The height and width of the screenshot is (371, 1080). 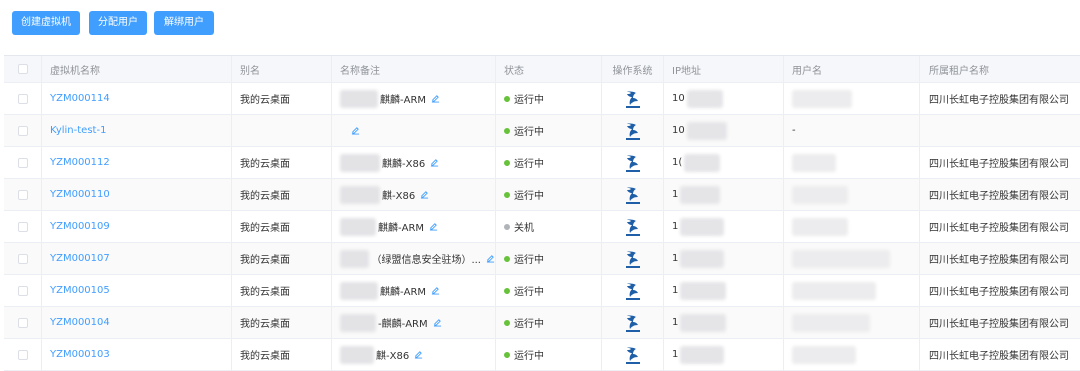 I want to click on vm-name-cell: YZM000112, so click(x=137, y=162).